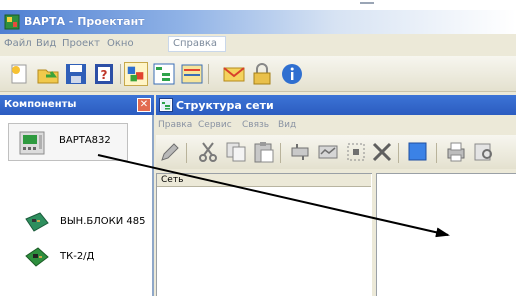 The image size is (516, 296). I want to click on app-title: ВАРТА - Проектант, so click(84, 21).